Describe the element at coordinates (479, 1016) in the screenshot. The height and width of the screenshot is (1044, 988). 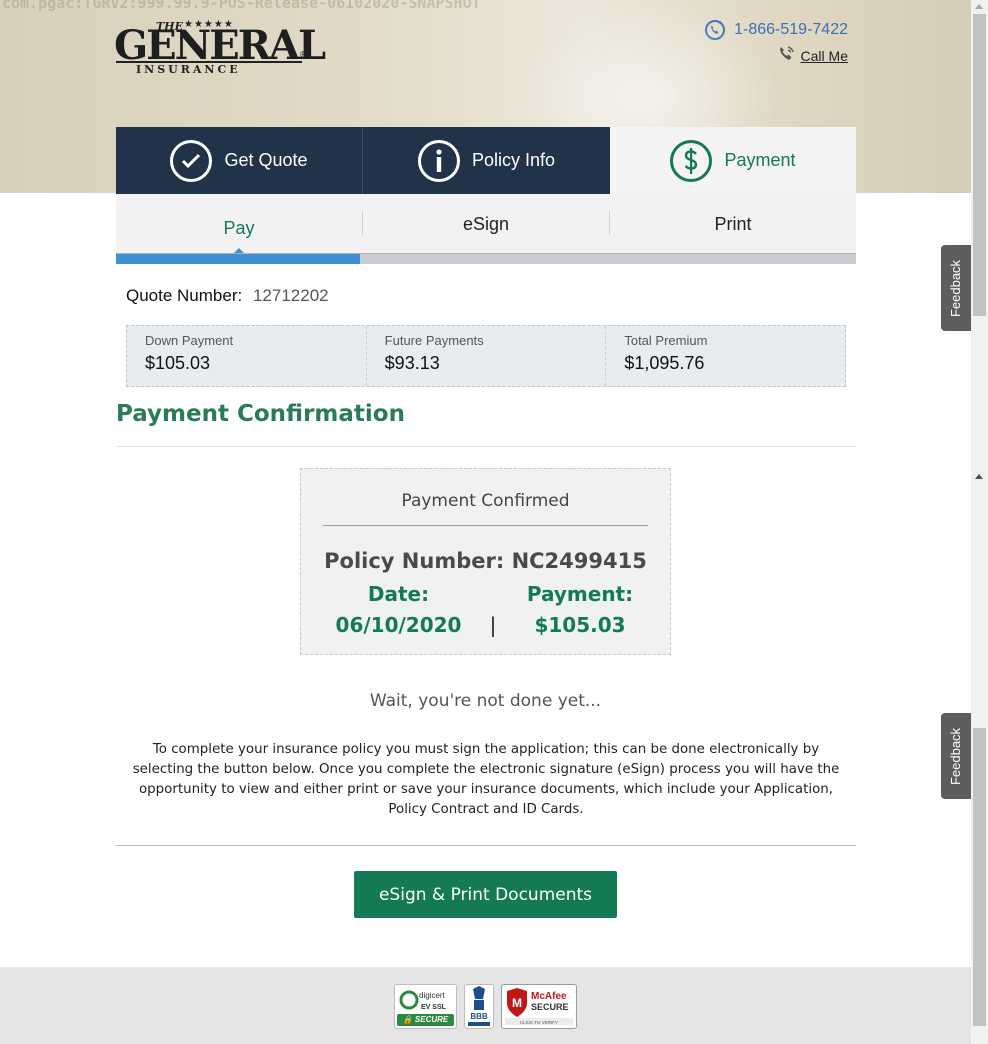
I see `bbb-text: BBB` at that location.